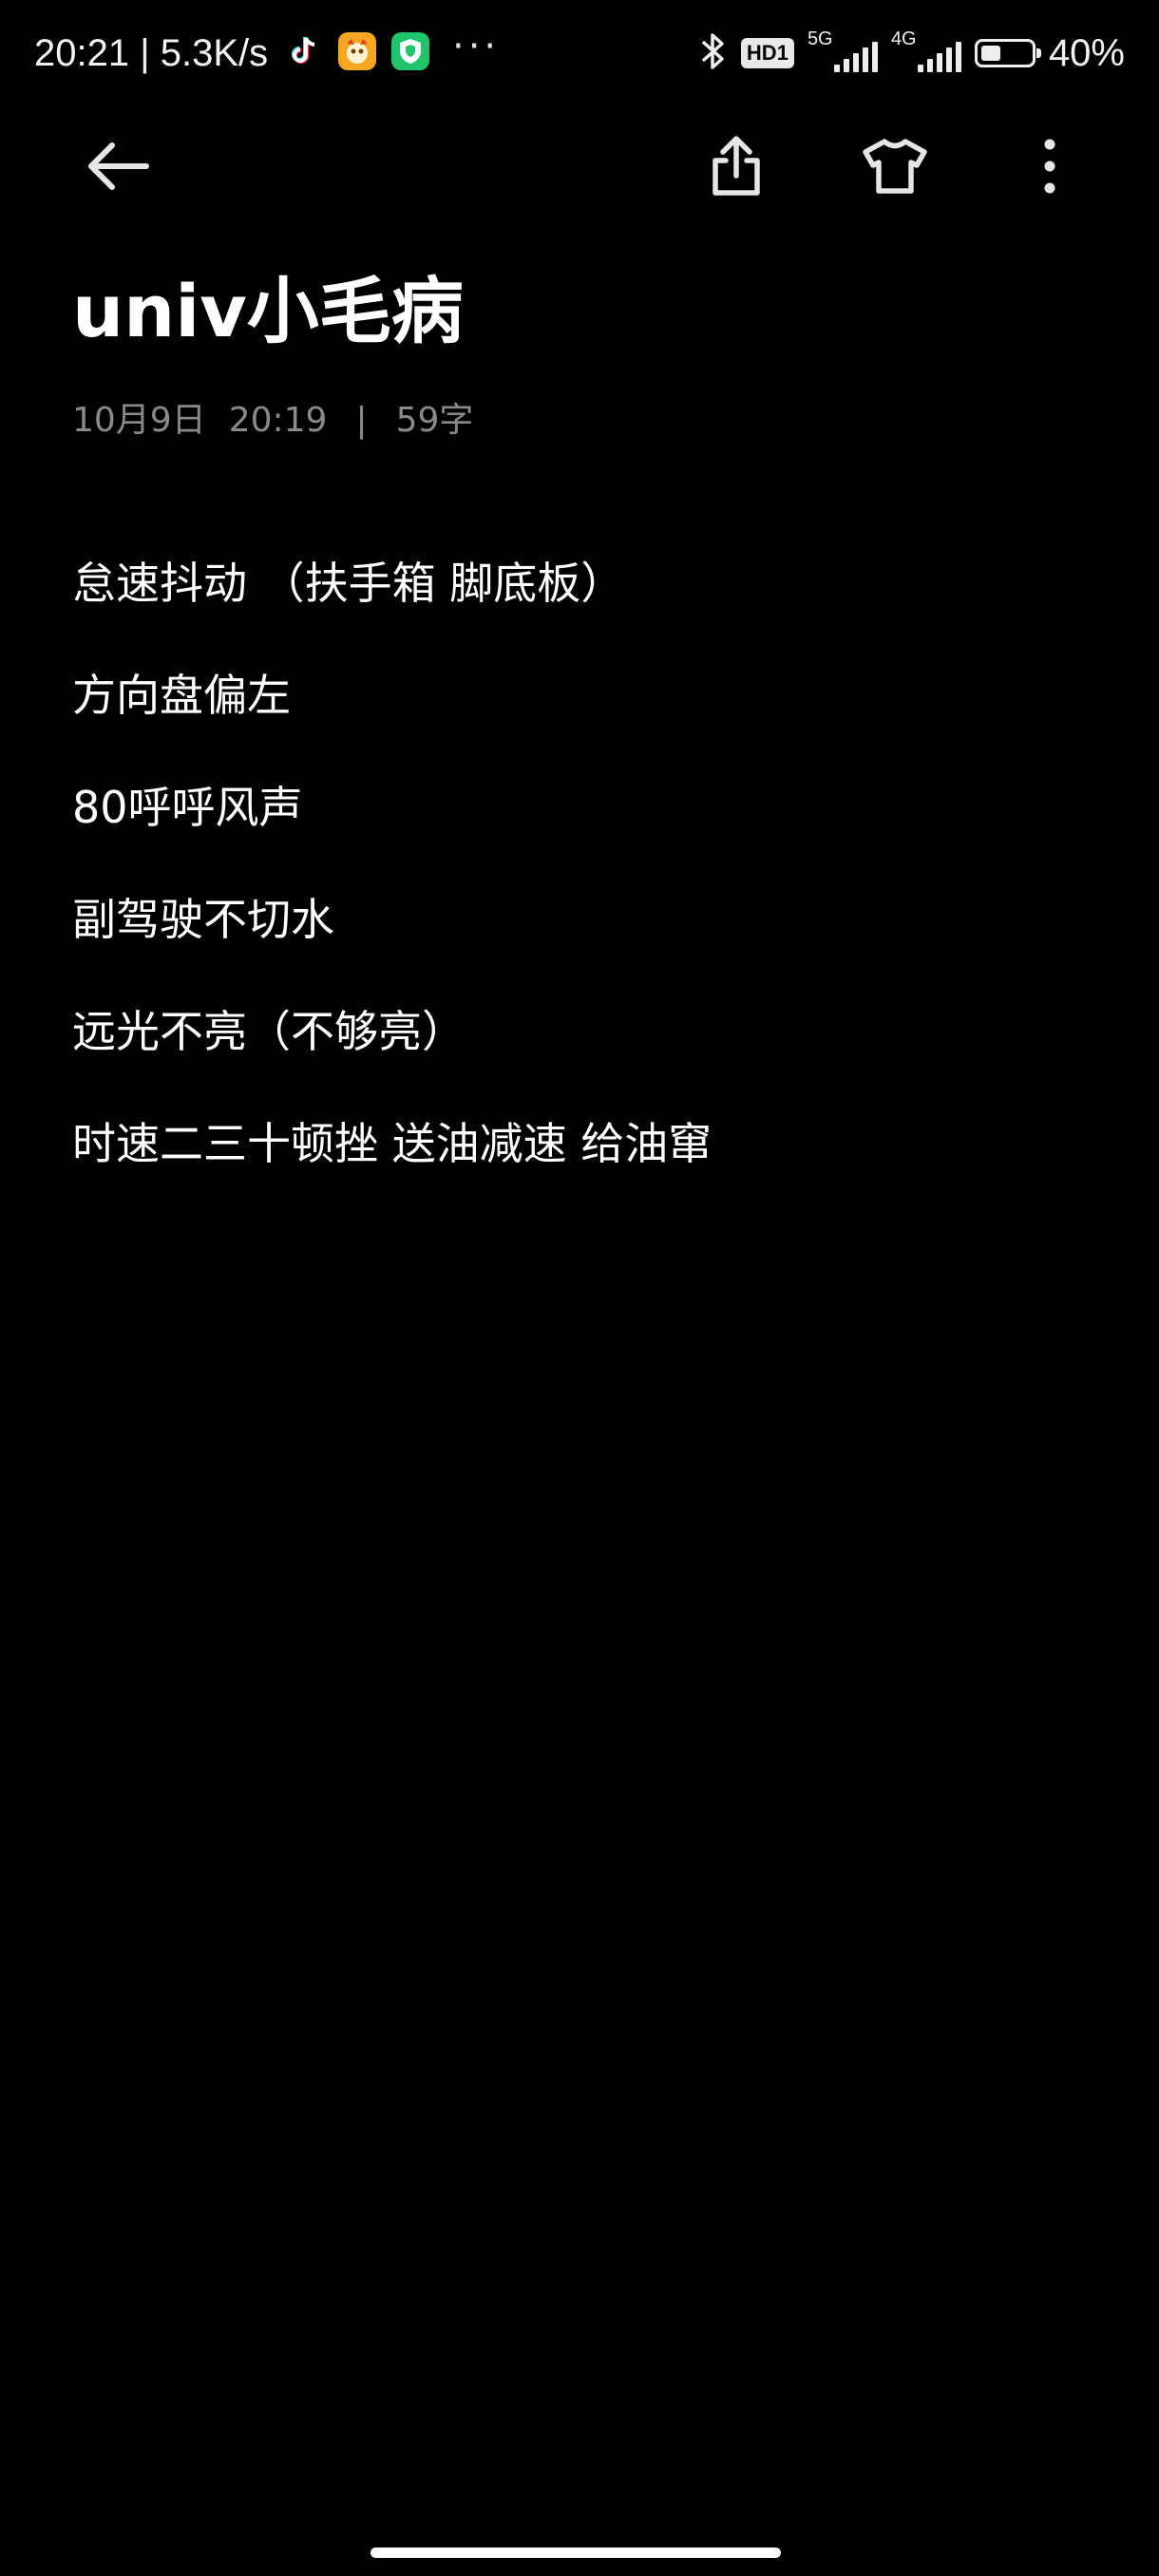 Image resolution: width=1159 pixels, height=2576 pixels. I want to click on home-gesture-bar, so click(575, 2553).